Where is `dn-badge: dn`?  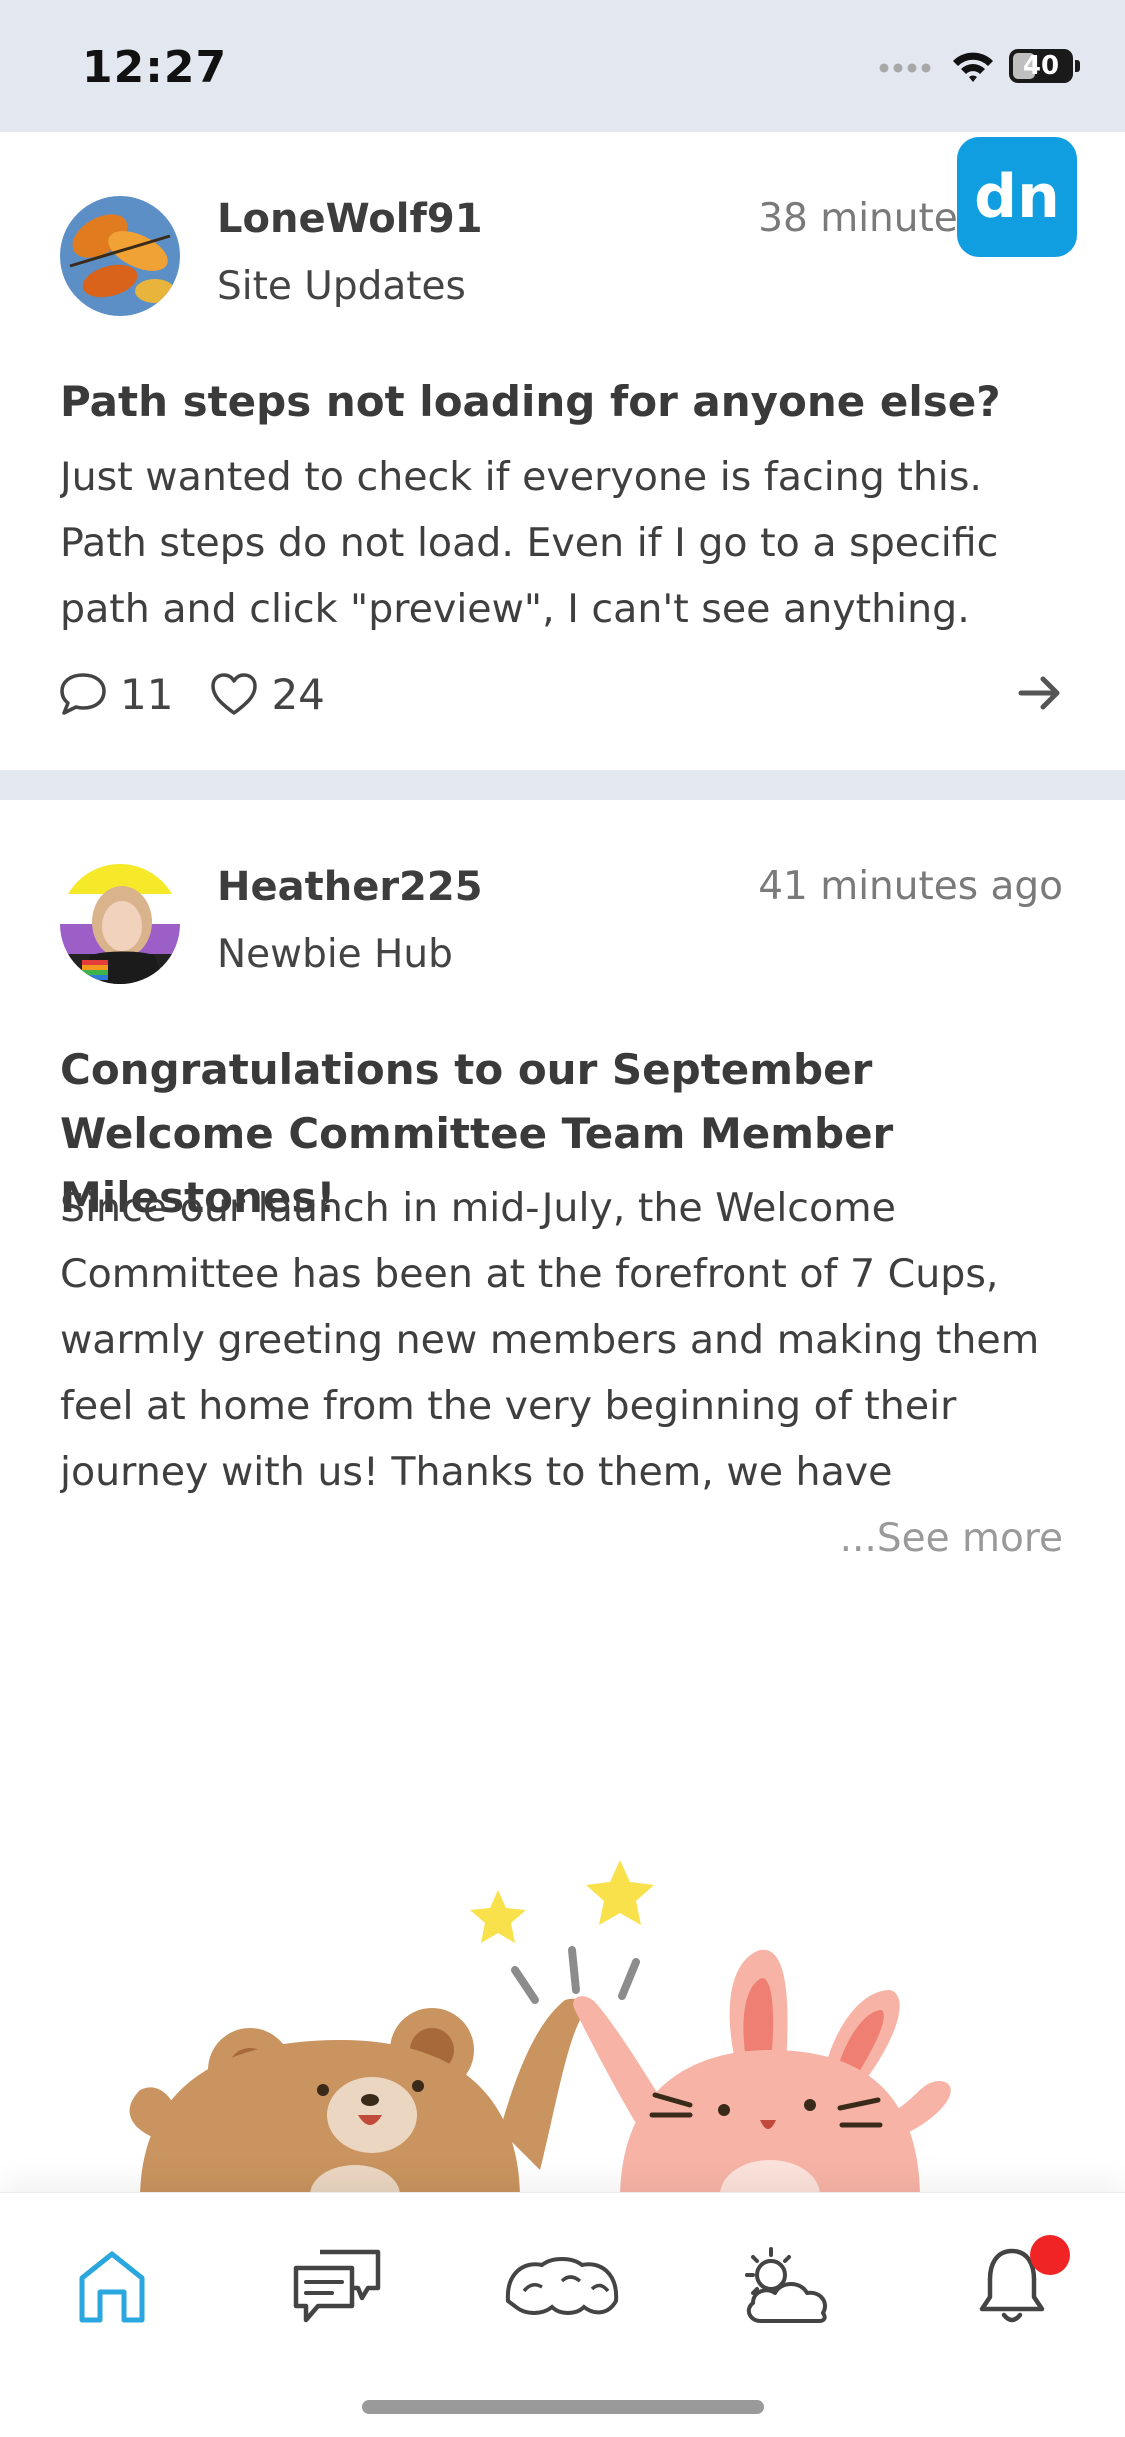
dn-badge: dn is located at coordinates (1017, 197).